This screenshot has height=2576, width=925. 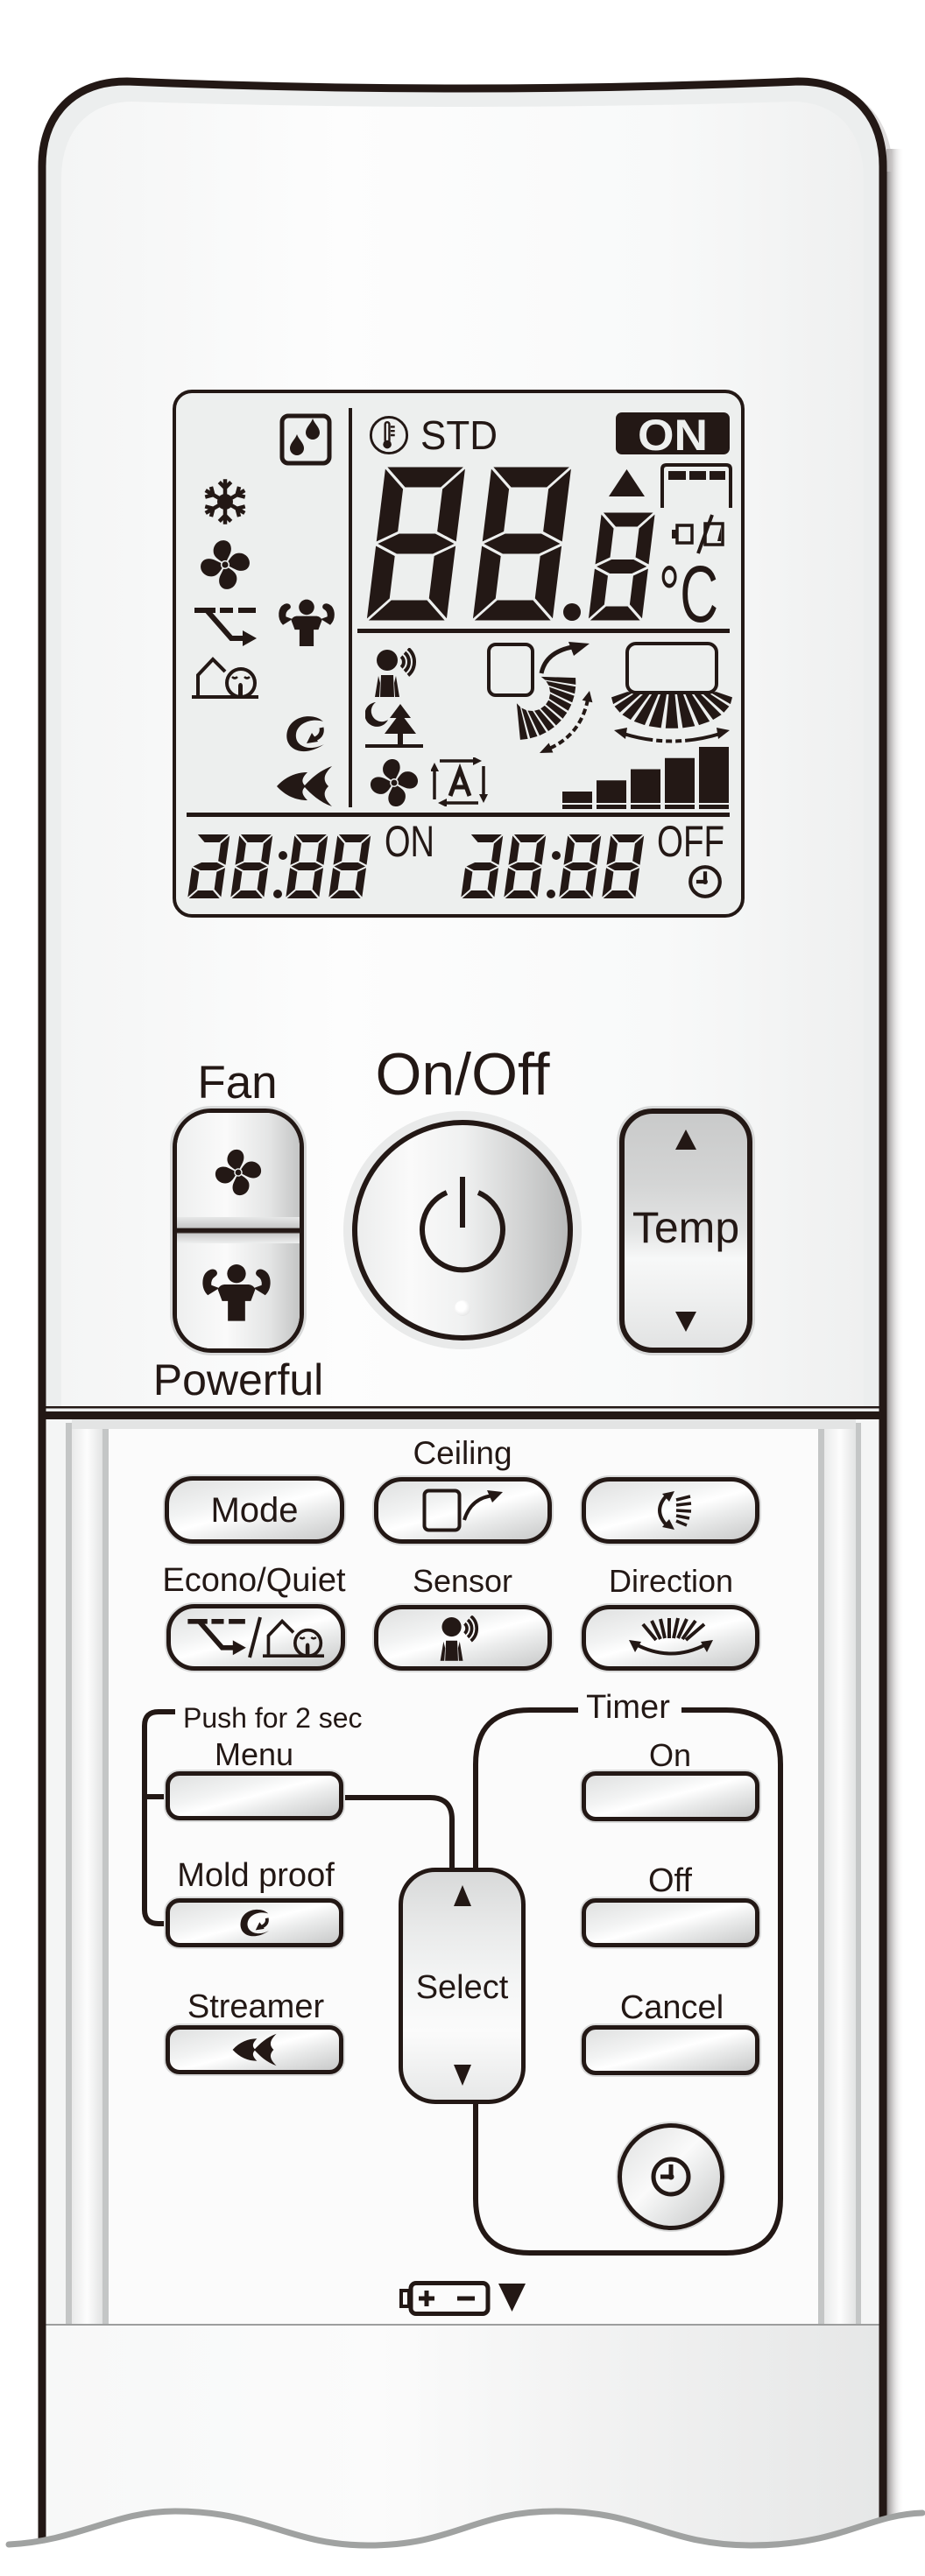 What do you see at coordinates (671, 1922) in the screenshot?
I see `timer-off-button` at bounding box center [671, 1922].